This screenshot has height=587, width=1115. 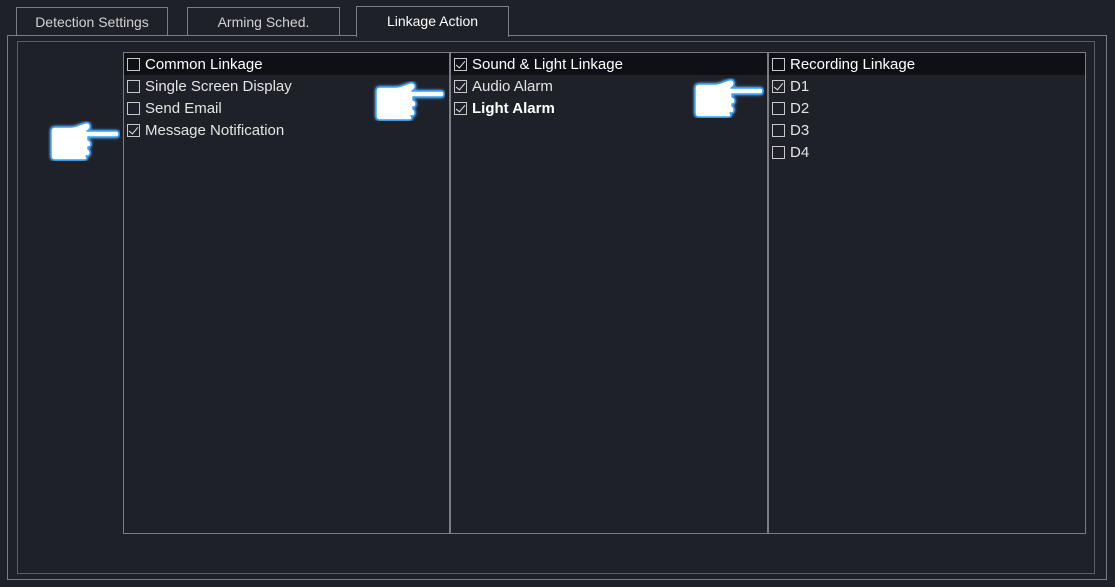 What do you see at coordinates (778, 130) in the screenshot?
I see `d3-checkbox` at bounding box center [778, 130].